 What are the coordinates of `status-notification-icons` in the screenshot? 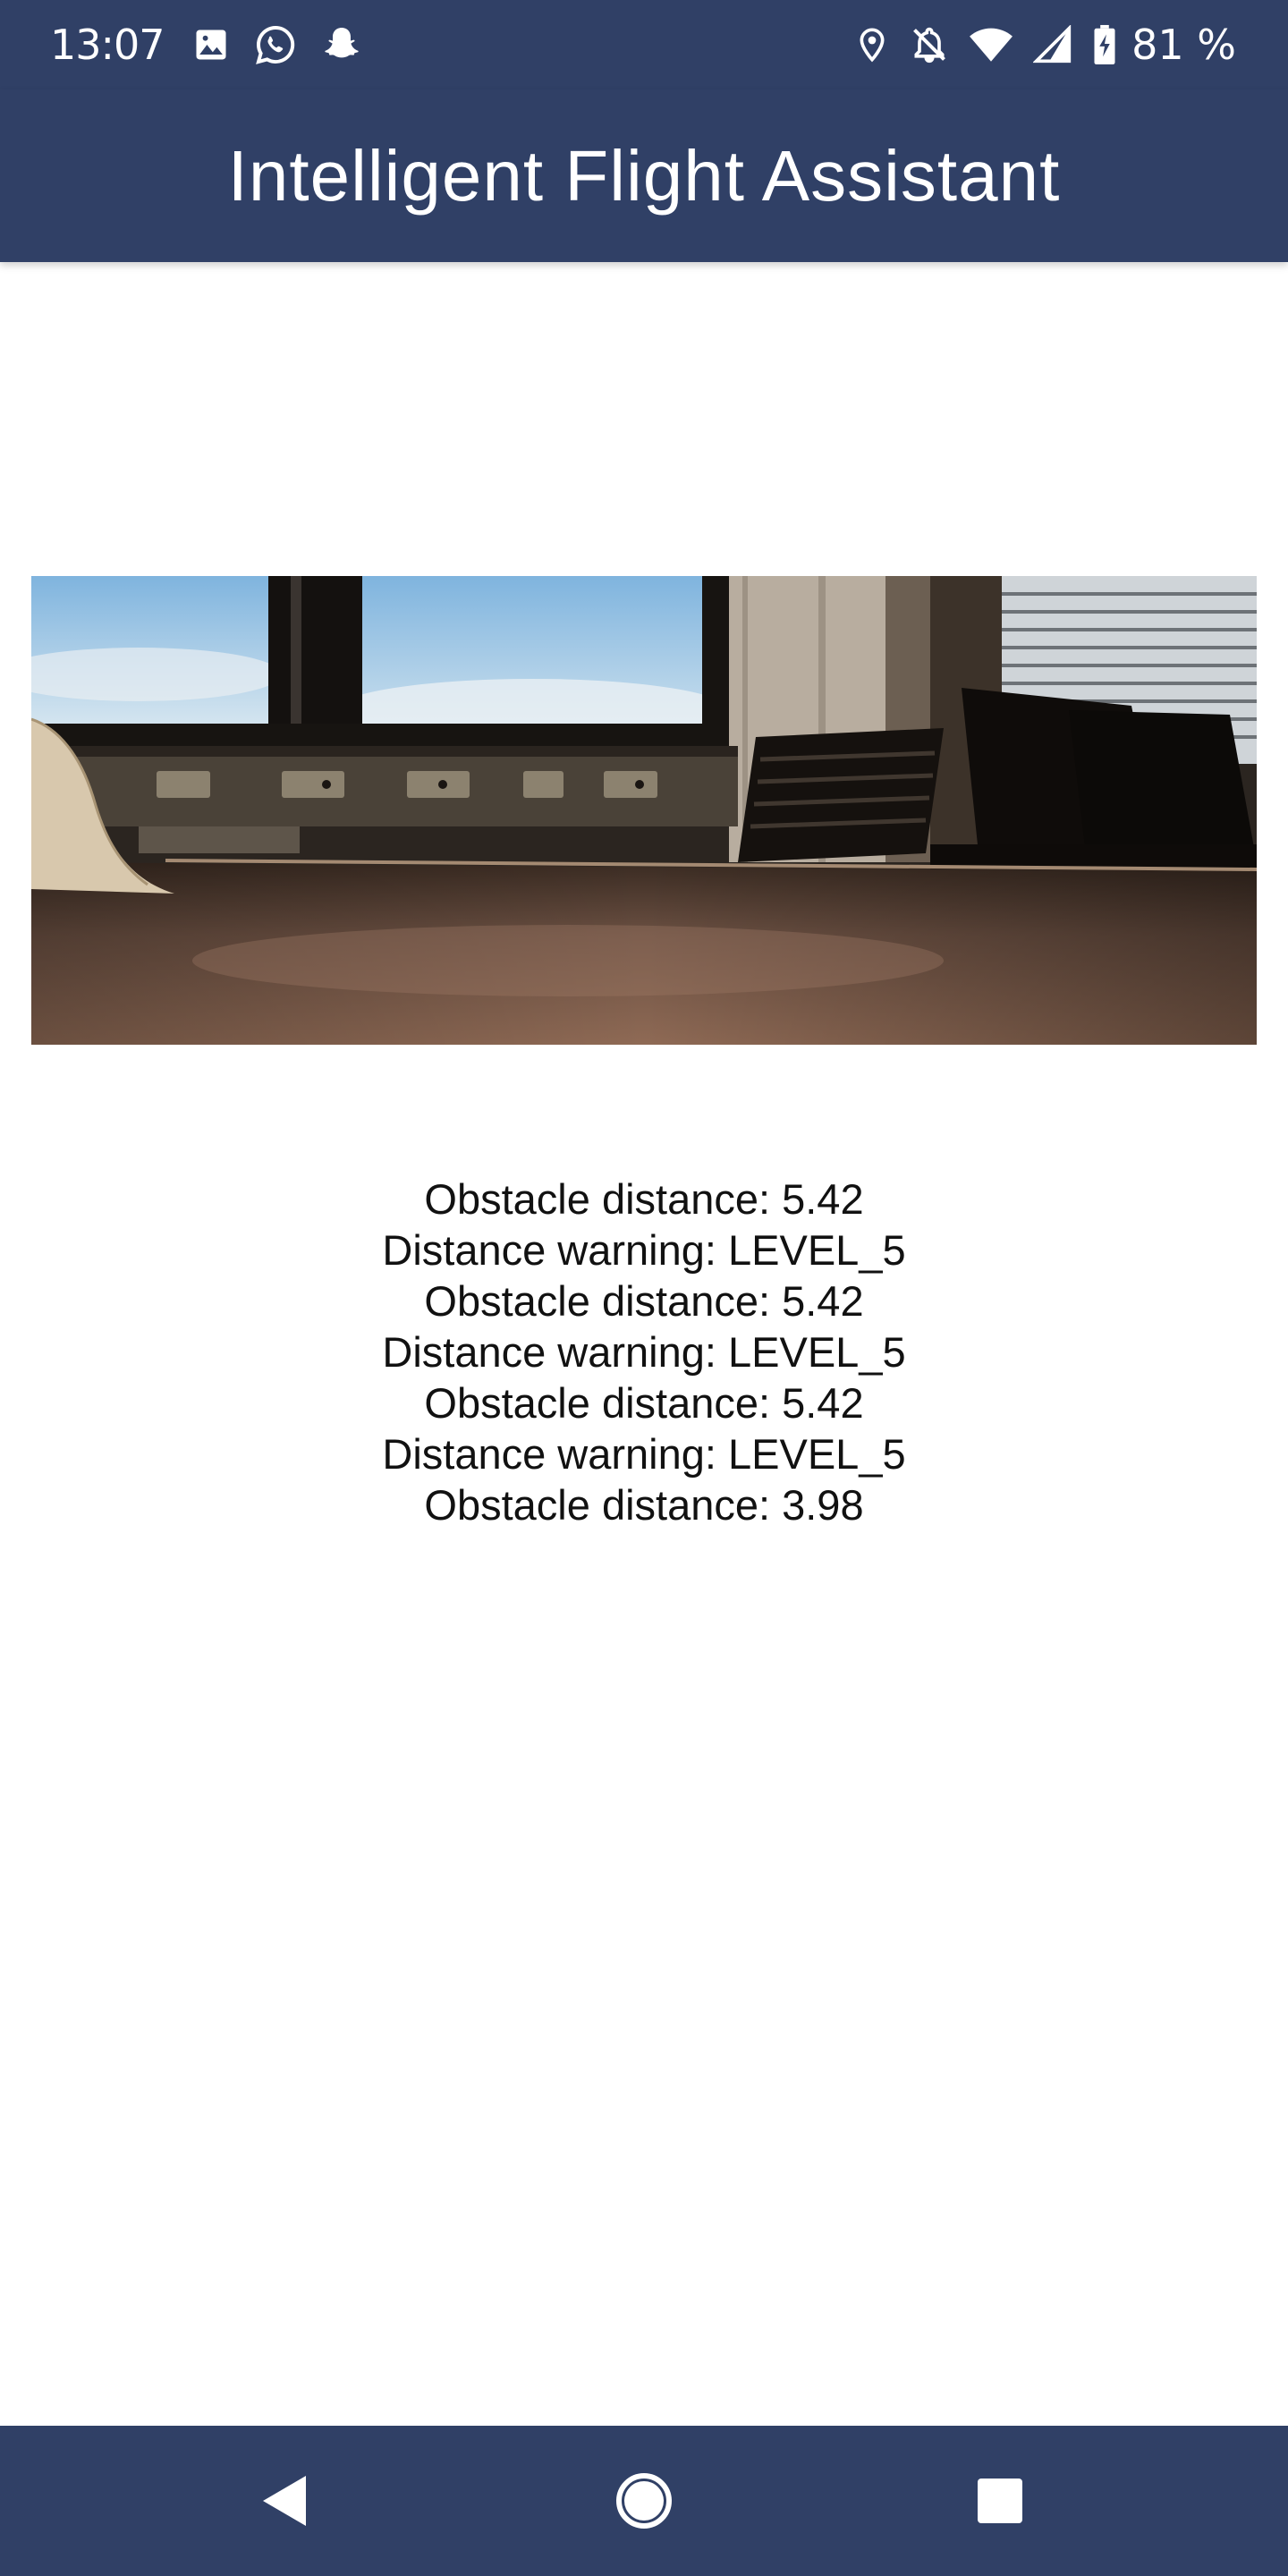 It's located at (277, 45).